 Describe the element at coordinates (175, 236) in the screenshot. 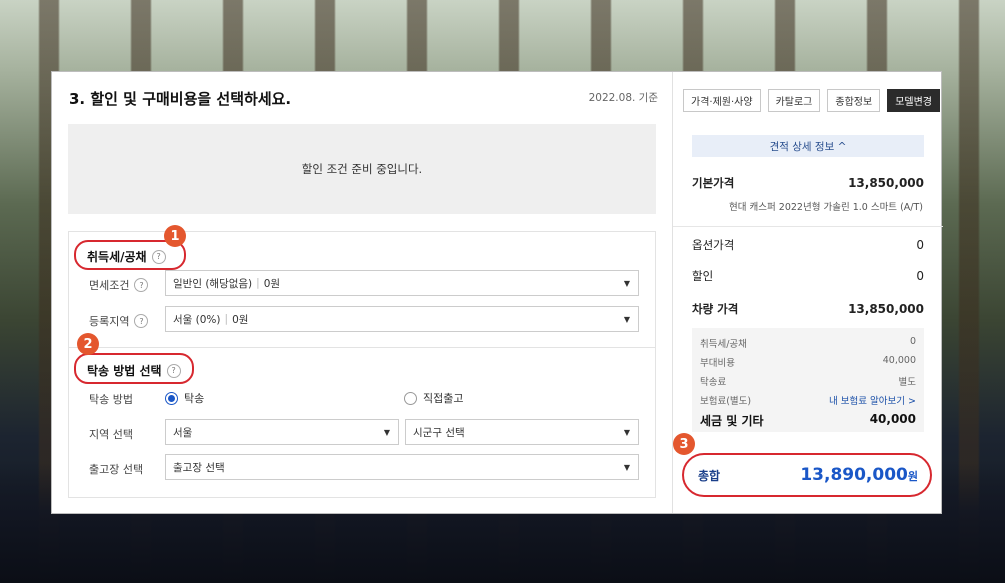

I see `step-badge: 1` at that location.